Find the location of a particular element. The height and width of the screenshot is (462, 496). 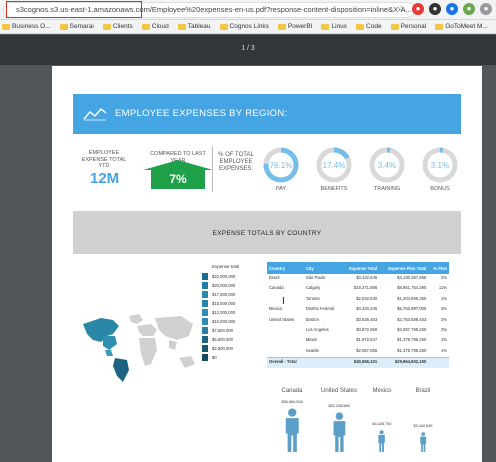

table-cell: $3,442,645 is located at coordinates (367, 277).